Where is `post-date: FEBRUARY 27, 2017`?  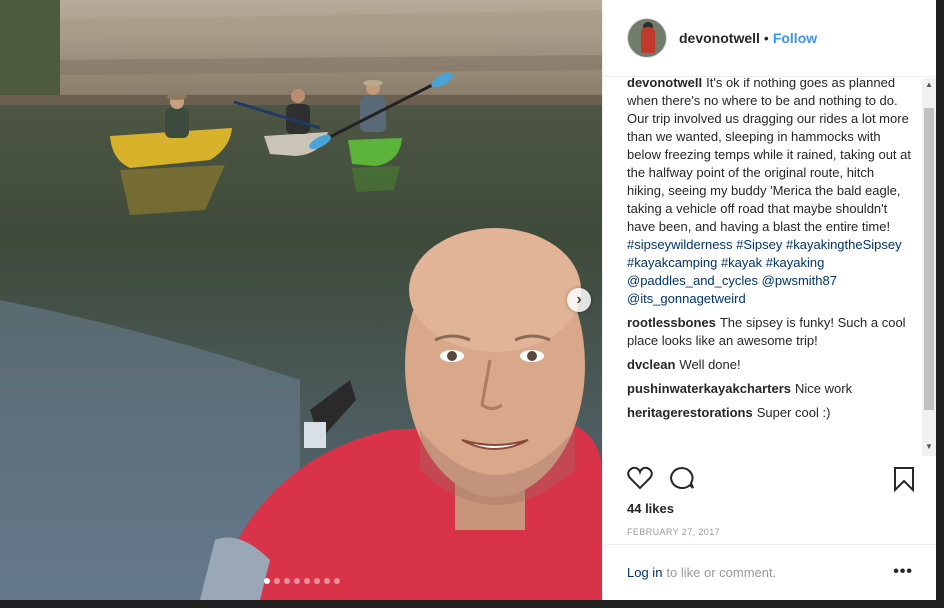
post-date: FEBRUARY 27, 2017 is located at coordinates (673, 532).